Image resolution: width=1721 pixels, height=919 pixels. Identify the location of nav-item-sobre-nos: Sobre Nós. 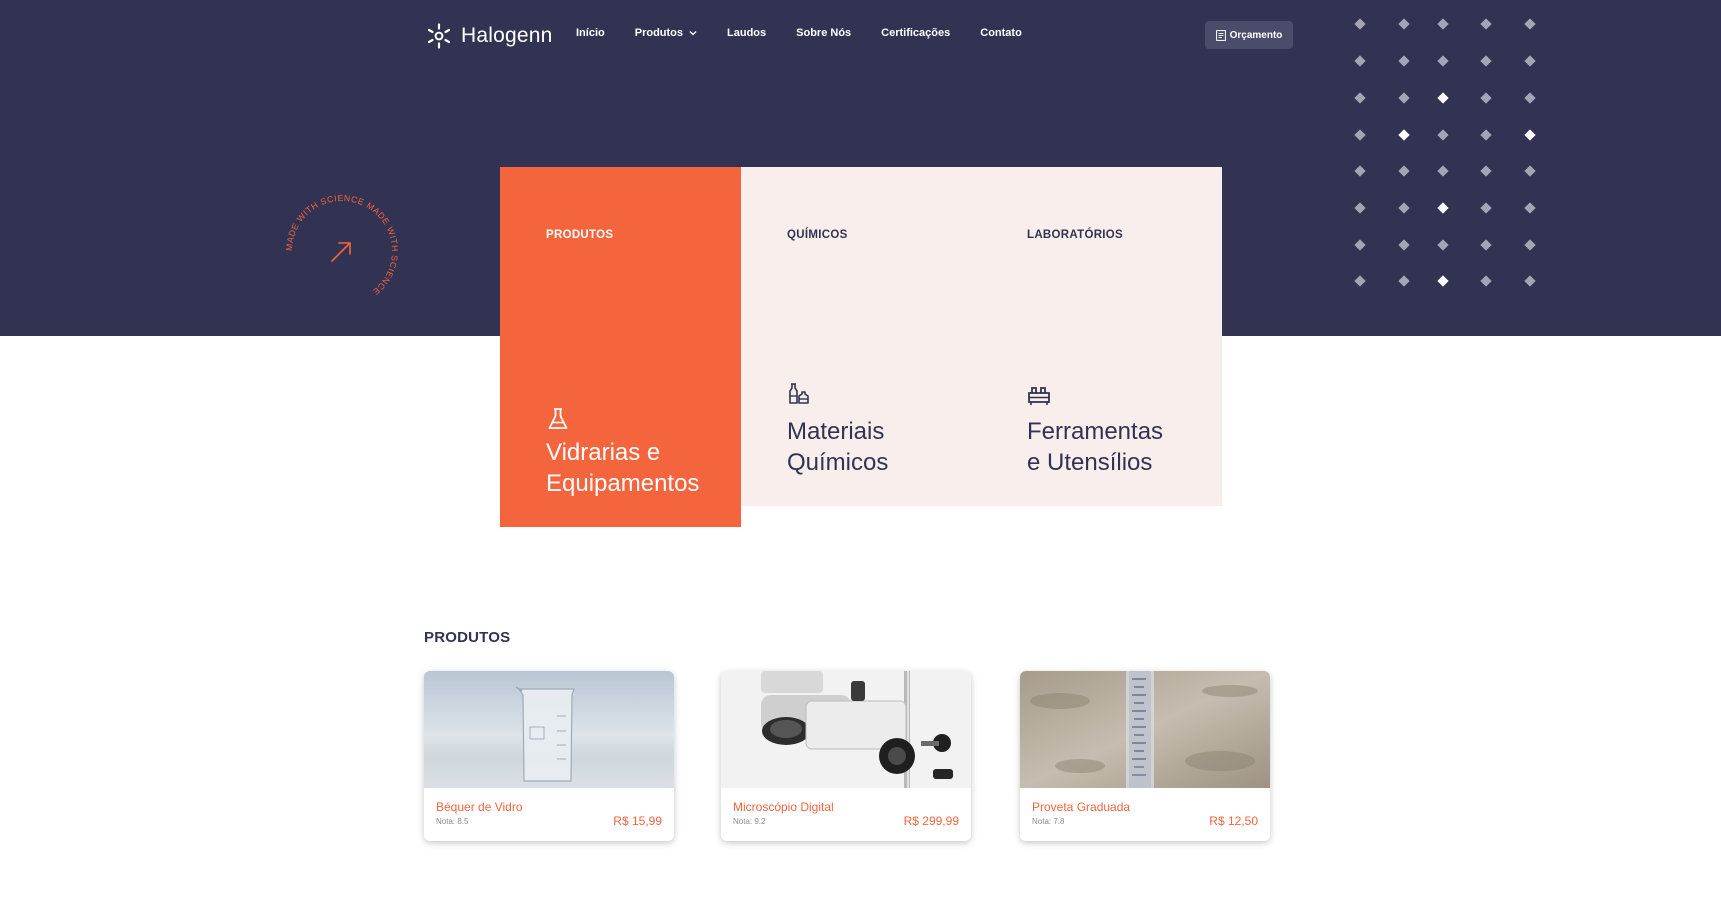
(823, 33).